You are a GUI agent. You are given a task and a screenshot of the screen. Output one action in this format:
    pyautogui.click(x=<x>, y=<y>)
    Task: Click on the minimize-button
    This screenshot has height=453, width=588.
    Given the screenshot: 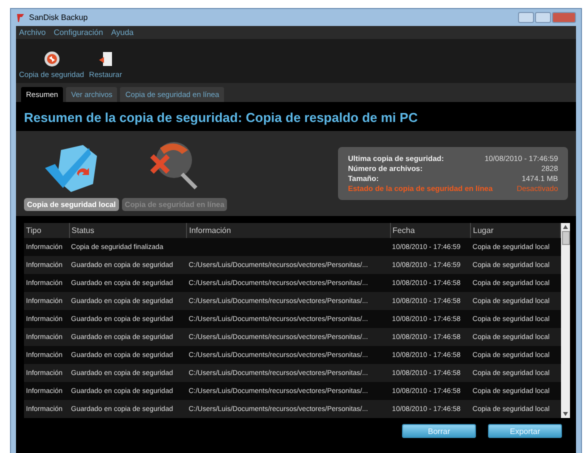 What is the action you would take?
    pyautogui.click(x=526, y=17)
    